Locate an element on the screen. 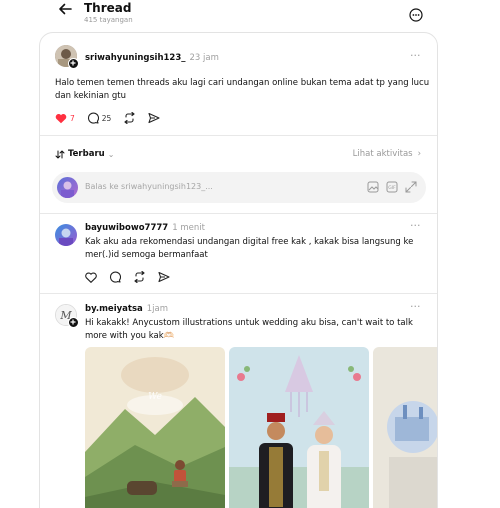 The image size is (500, 508). reply-count: 25 is located at coordinates (106, 118).